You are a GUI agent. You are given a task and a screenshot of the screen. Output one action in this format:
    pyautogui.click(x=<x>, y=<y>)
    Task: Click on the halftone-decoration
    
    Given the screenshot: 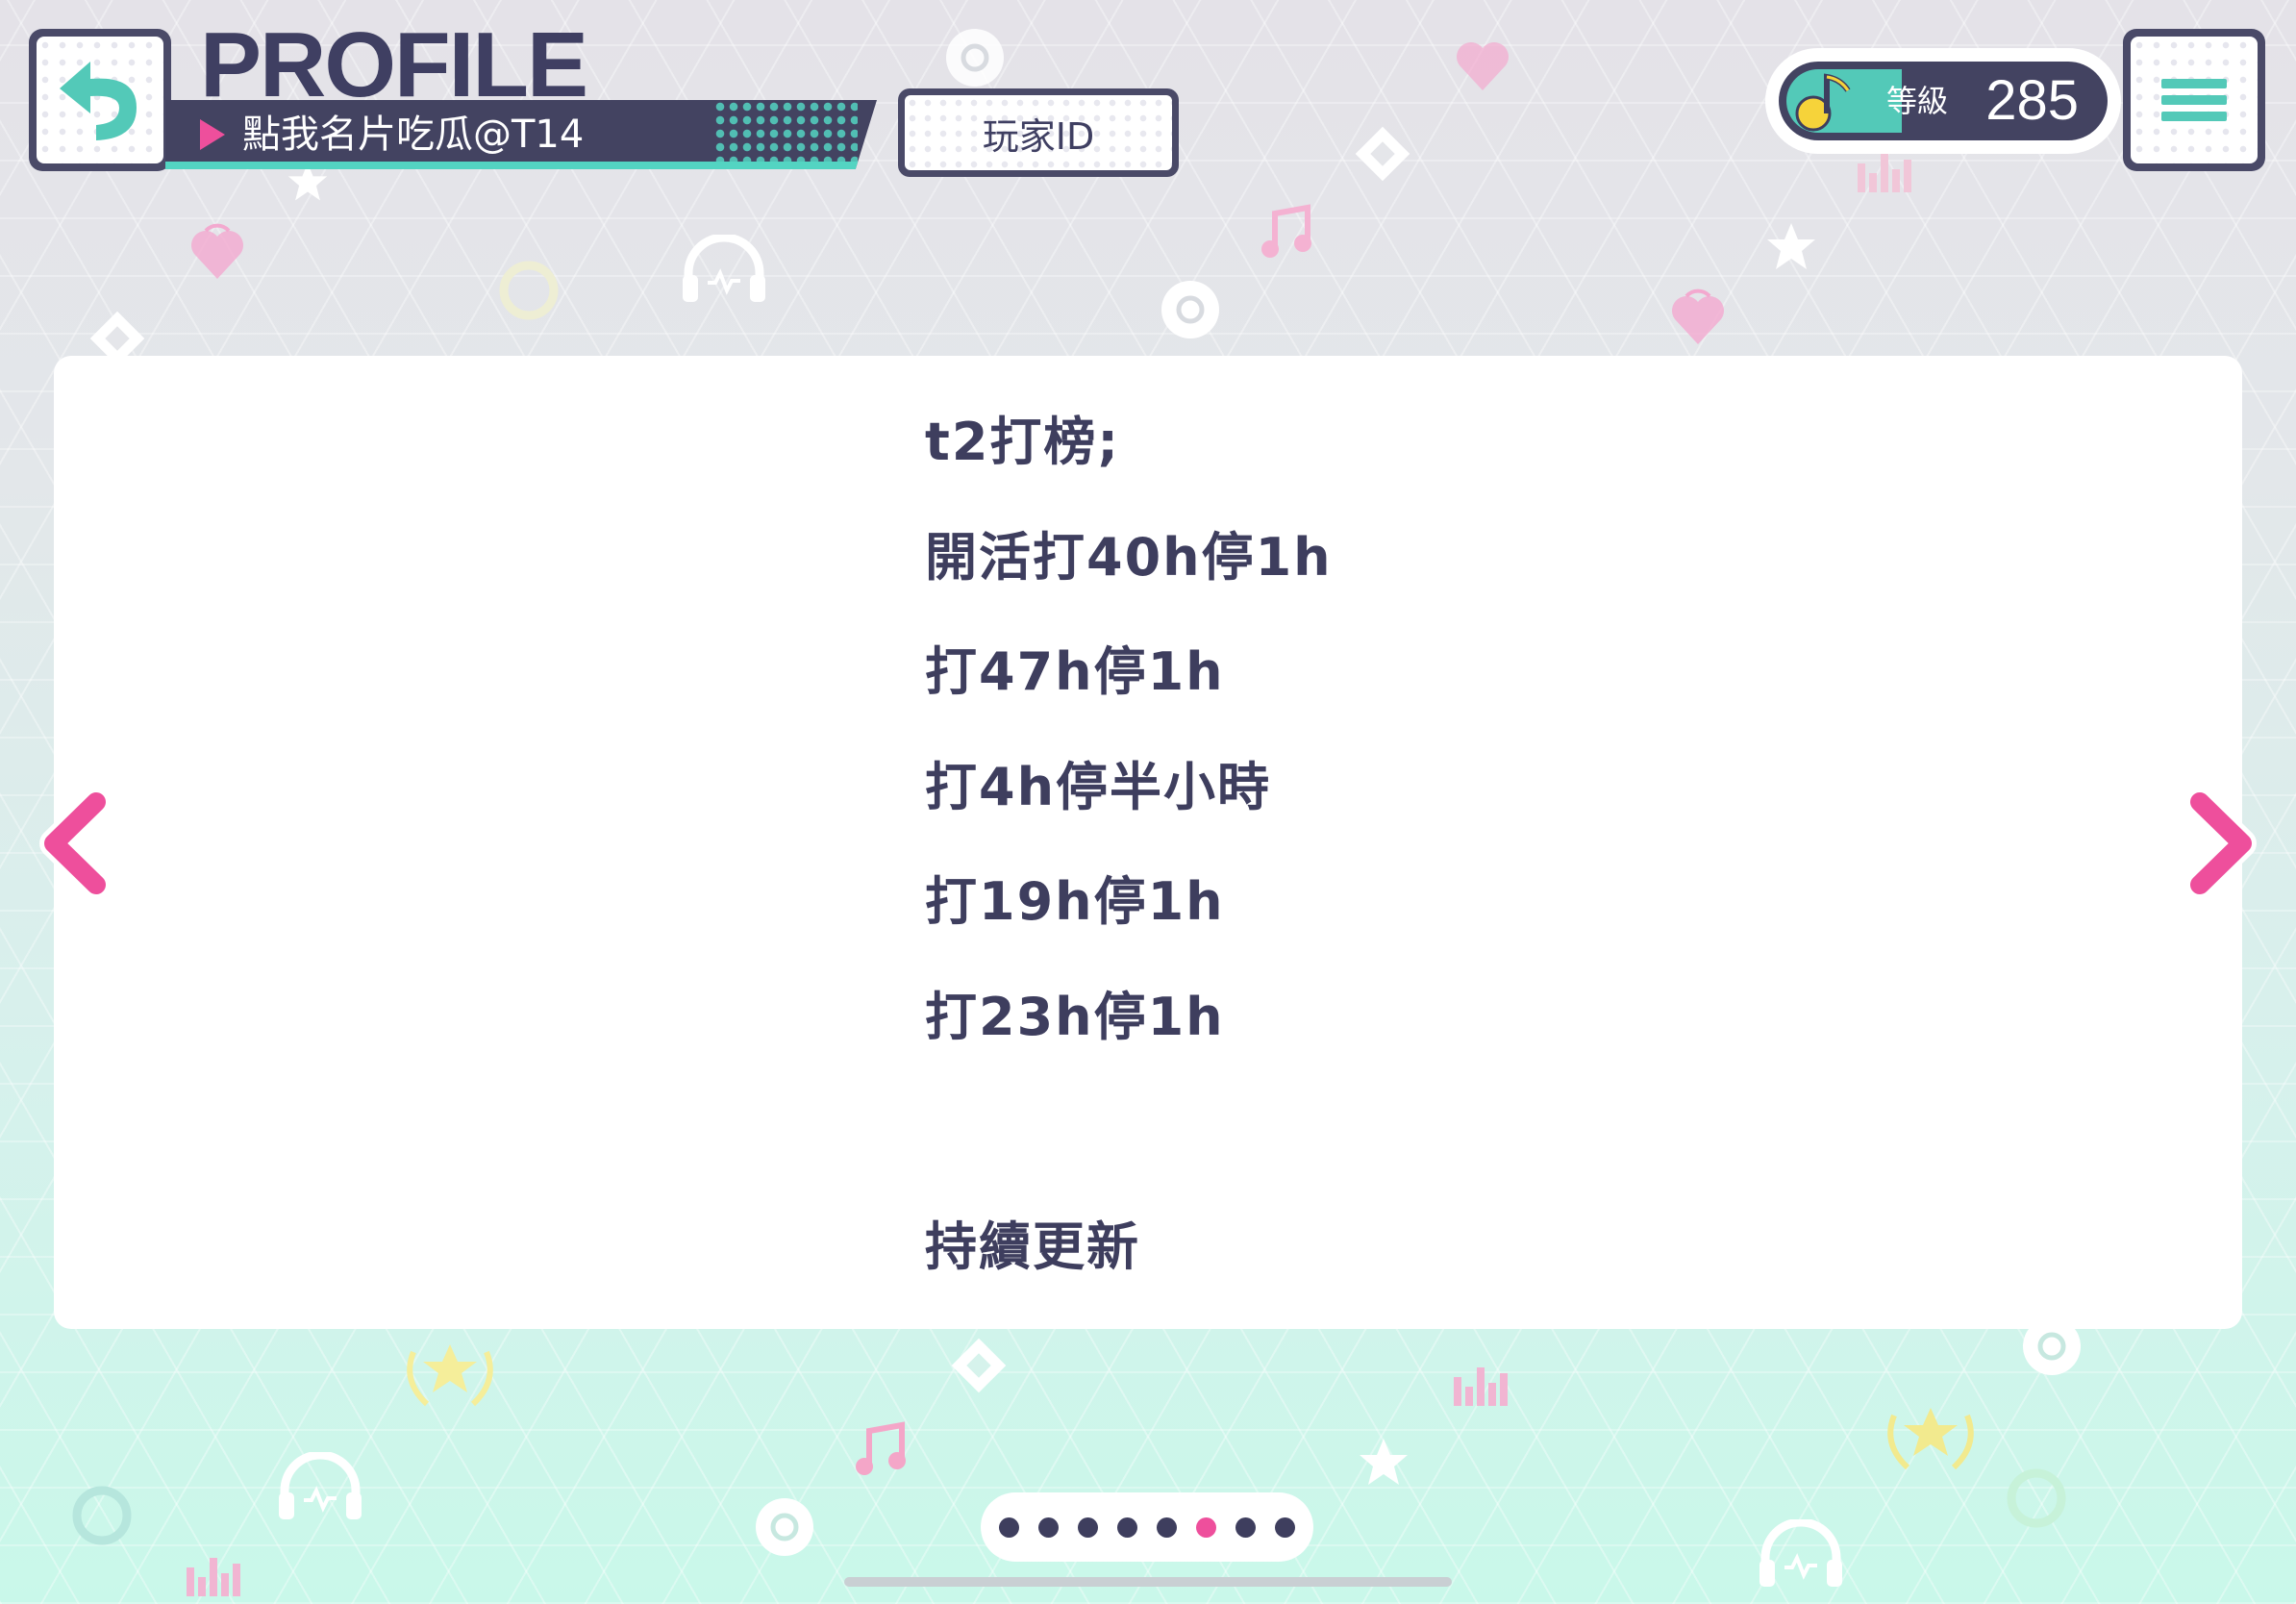 What is the action you would take?
    pyautogui.click(x=785, y=131)
    